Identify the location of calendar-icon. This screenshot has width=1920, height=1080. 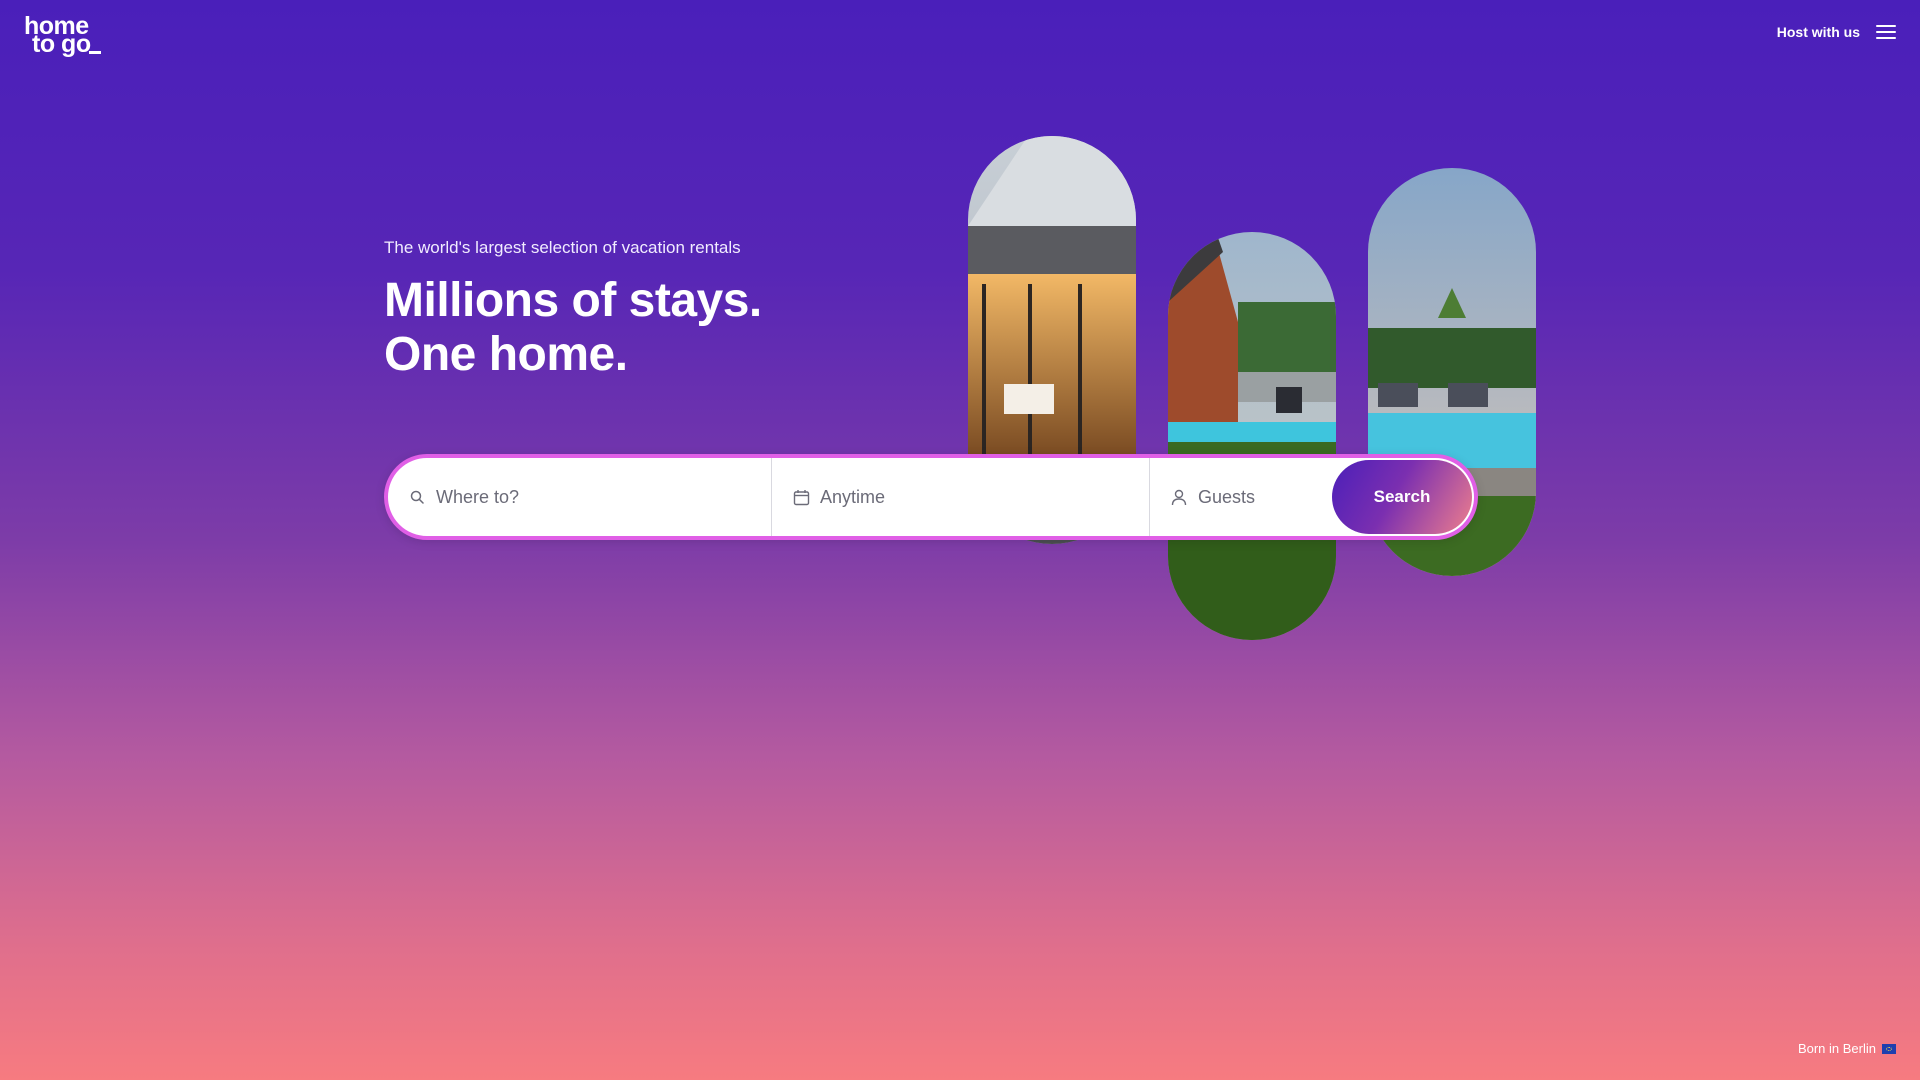
(801, 497).